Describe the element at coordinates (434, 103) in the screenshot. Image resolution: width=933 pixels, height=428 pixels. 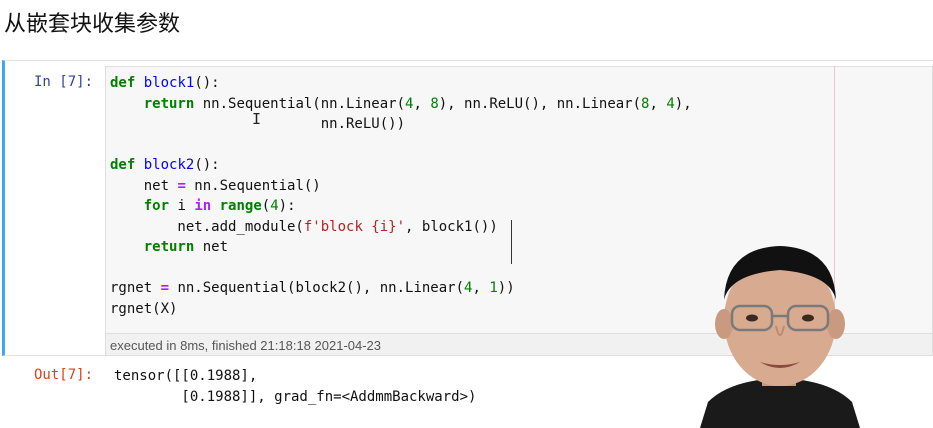
I see `code-token: 8` at that location.